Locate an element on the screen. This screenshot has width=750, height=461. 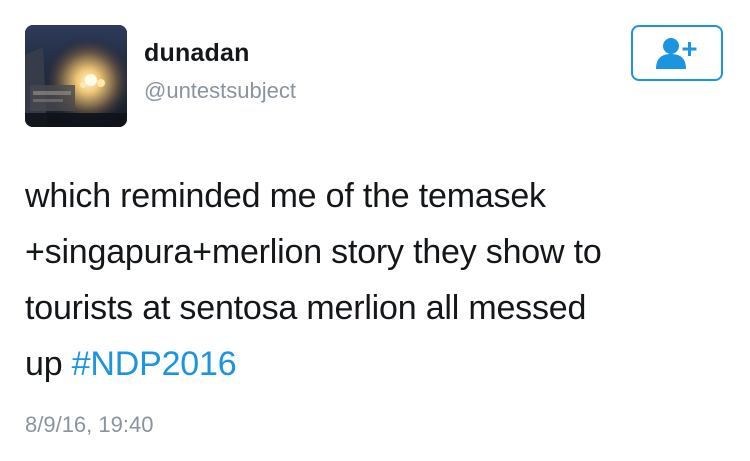
tweet-text-line: +singapura+merlion story they show to is located at coordinates (313, 252).